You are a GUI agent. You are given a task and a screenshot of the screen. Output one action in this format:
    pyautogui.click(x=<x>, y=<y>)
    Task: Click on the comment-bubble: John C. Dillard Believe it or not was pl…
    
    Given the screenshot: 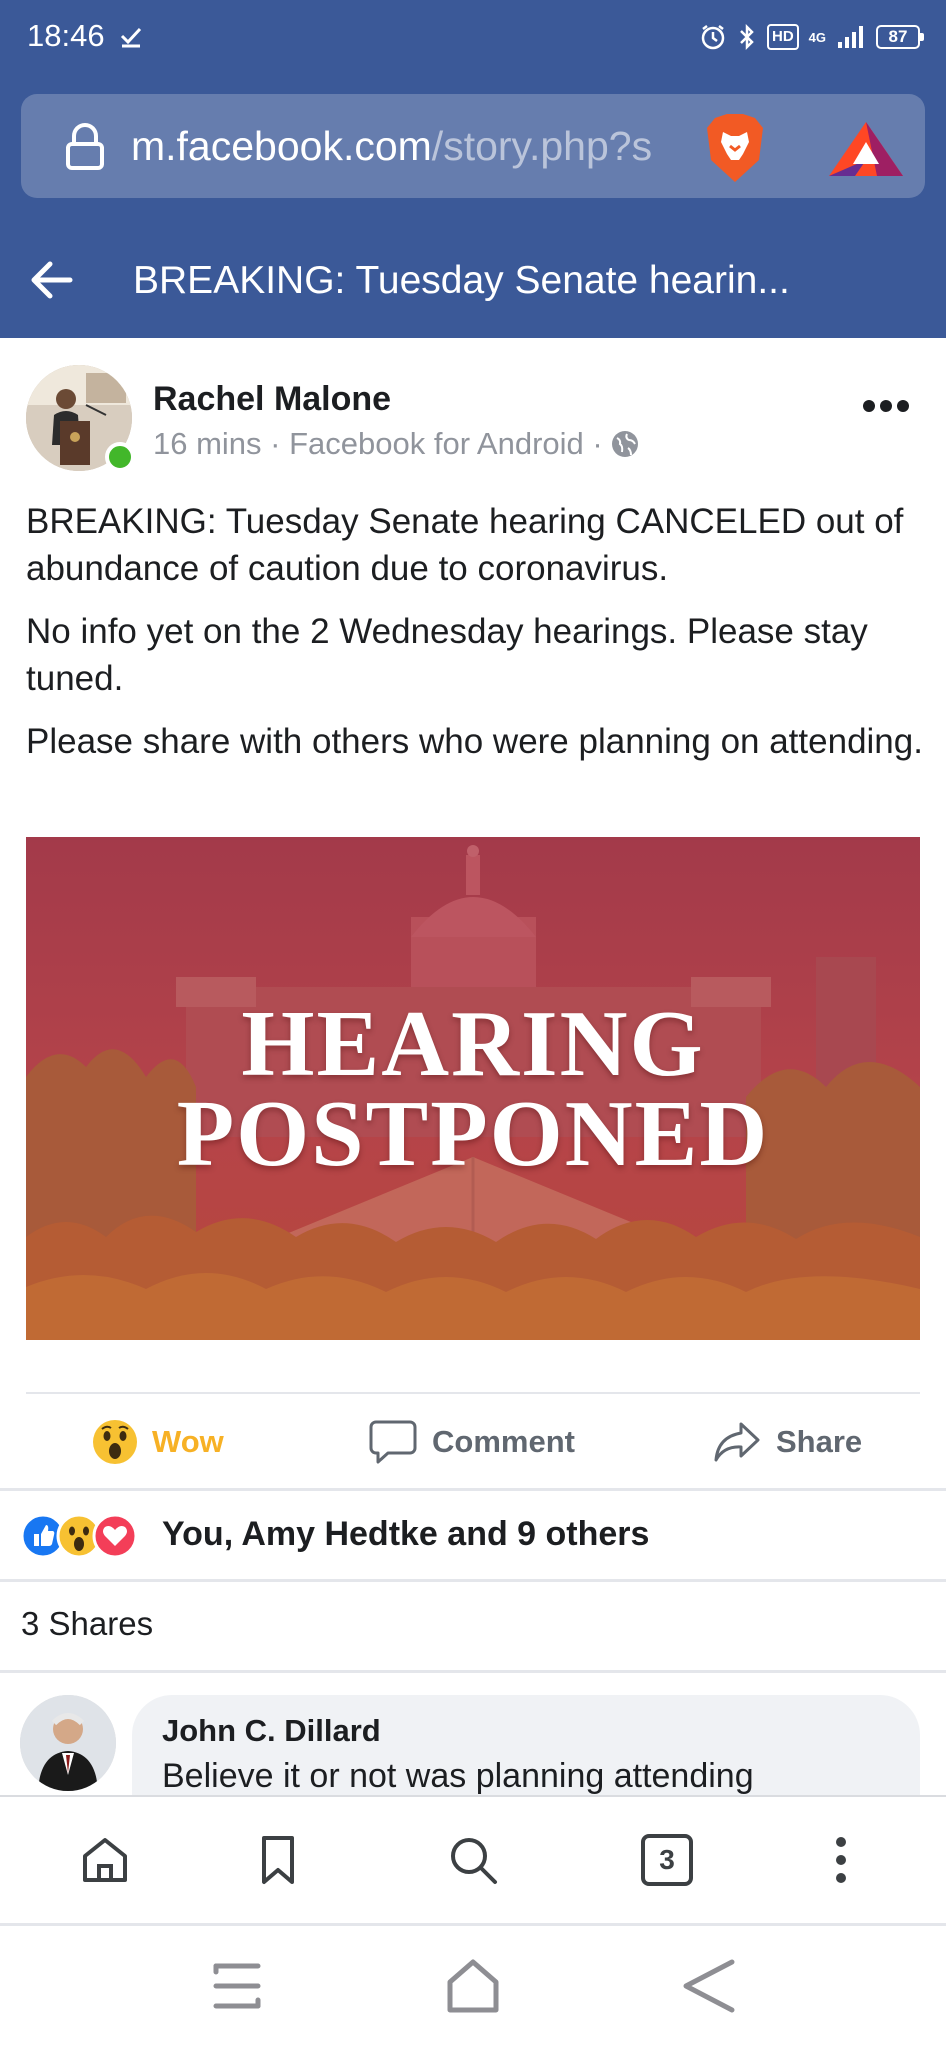 What is the action you would take?
    pyautogui.click(x=526, y=1745)
    